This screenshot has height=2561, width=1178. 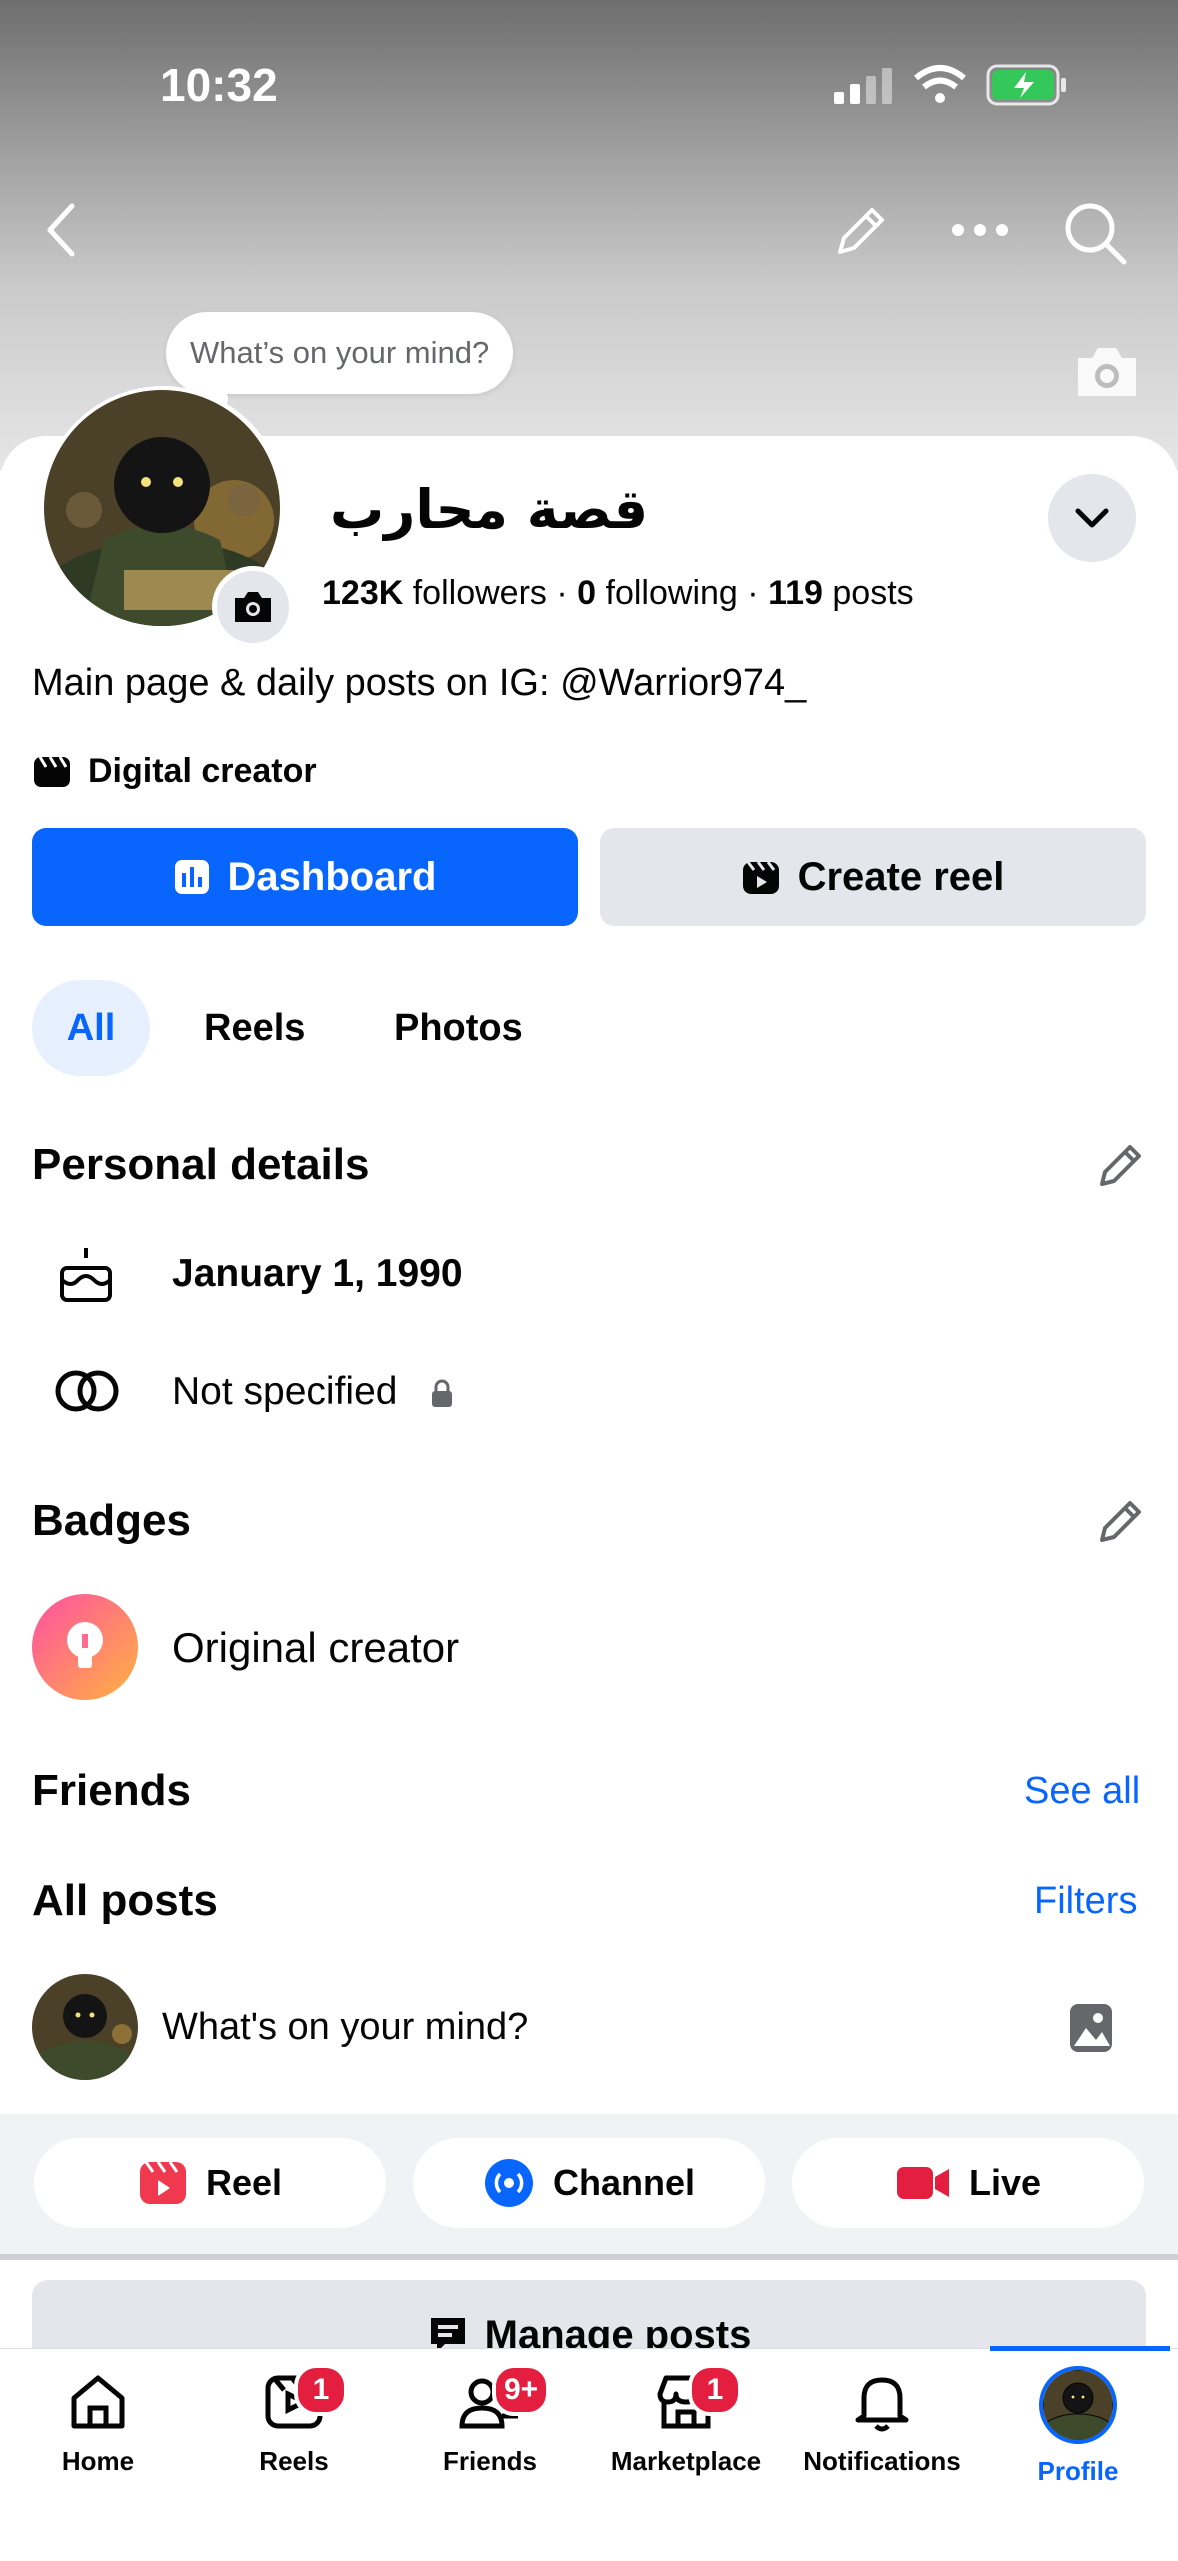 What do you see at coordinates (85, 1649) in the screenshot?
I see `original-creator-badge-icon` at bounding box center [85, 1649].